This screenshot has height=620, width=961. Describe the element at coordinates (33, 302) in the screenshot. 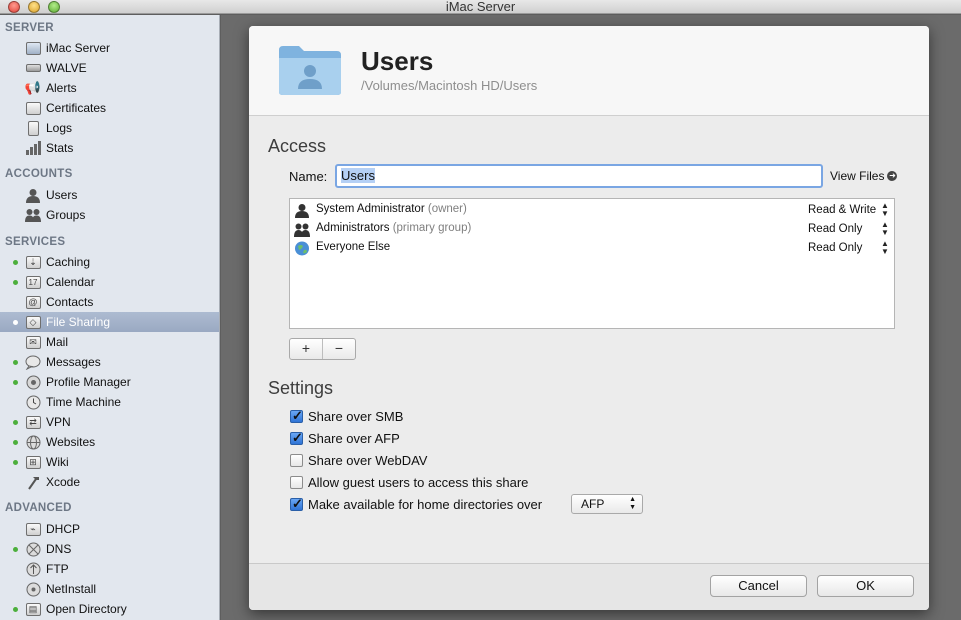

I see `contacts-icon: @` at that location.